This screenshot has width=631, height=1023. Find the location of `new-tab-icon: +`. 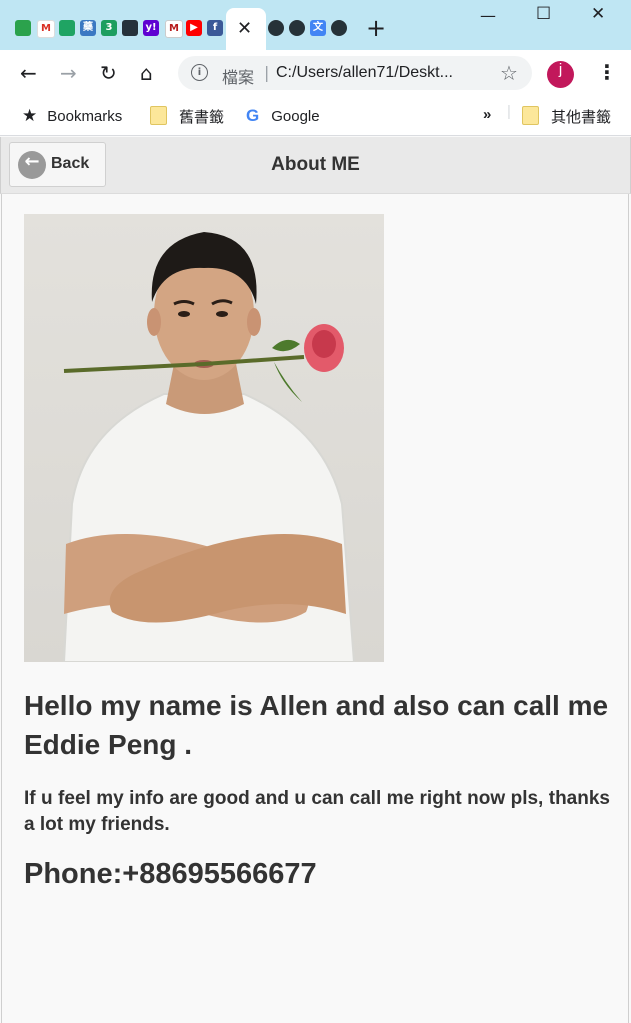

new-tab-icon: + is located at coordinates (376, 28).